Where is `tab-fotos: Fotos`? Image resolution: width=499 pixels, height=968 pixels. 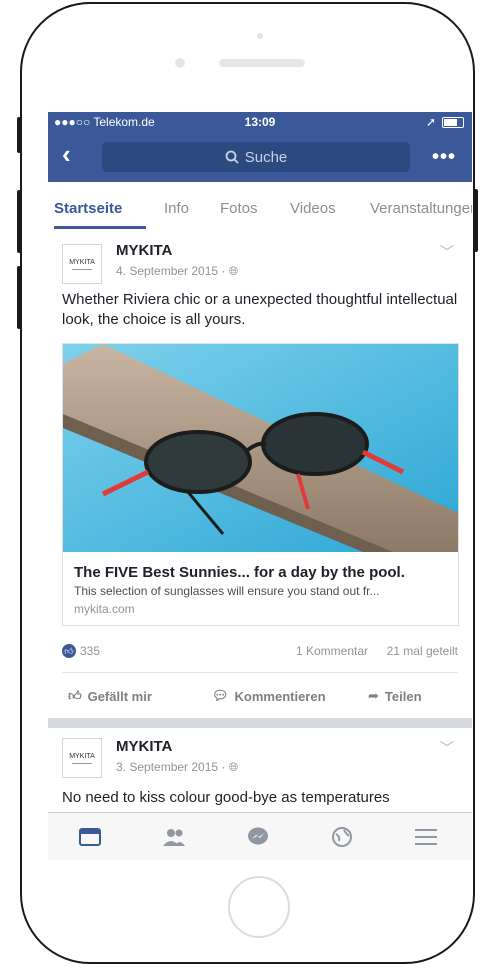 tab-fotos: Fotos is located at coordinates (239, 208).